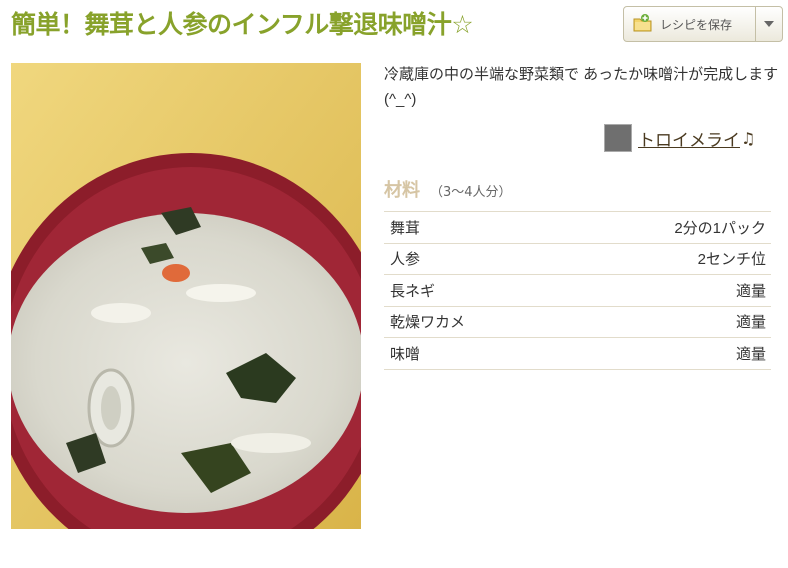 The width and height of the screenshot is (788, 568). What do you see at coordinates (577, 322) in the screenshot?
I see `ingredient-row: 乾燥ワカメ 適量` at bounding box center [577, 322].